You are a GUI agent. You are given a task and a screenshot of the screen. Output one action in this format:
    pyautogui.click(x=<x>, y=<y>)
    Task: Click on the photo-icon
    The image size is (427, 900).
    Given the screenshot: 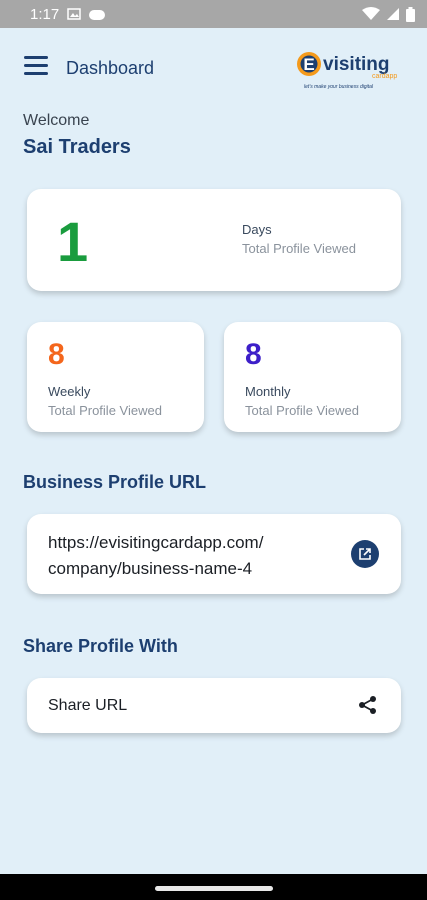 What is the action you would take?
    pyautogui.click(x=74, y=14)
    